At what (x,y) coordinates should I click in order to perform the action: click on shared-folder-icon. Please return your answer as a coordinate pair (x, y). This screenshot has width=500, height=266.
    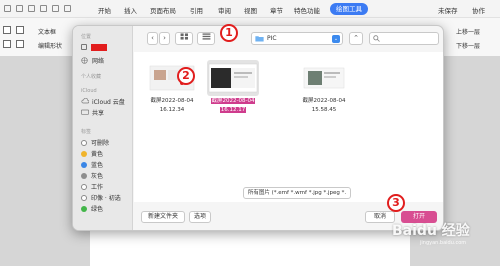
    Looking at the image, I should click on (85, 112).